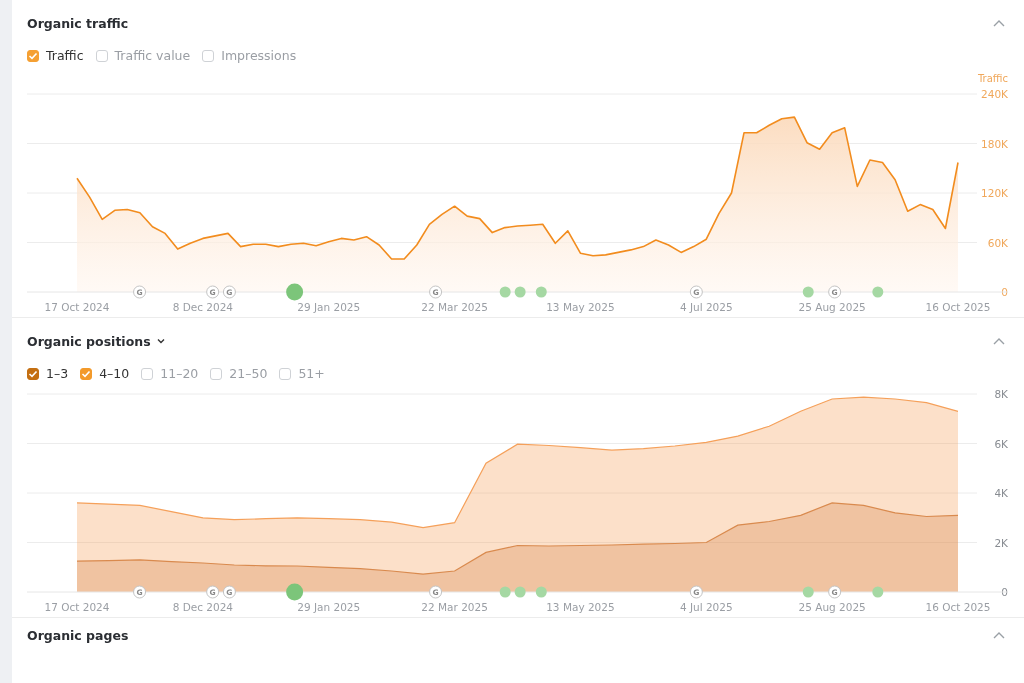 The width and height of the screenshot is (1024, 683). What do you see at coordinates (239, 373) in the screenshot?
I see `series-checkbox: 21–50` at bounding box center [239, 373].